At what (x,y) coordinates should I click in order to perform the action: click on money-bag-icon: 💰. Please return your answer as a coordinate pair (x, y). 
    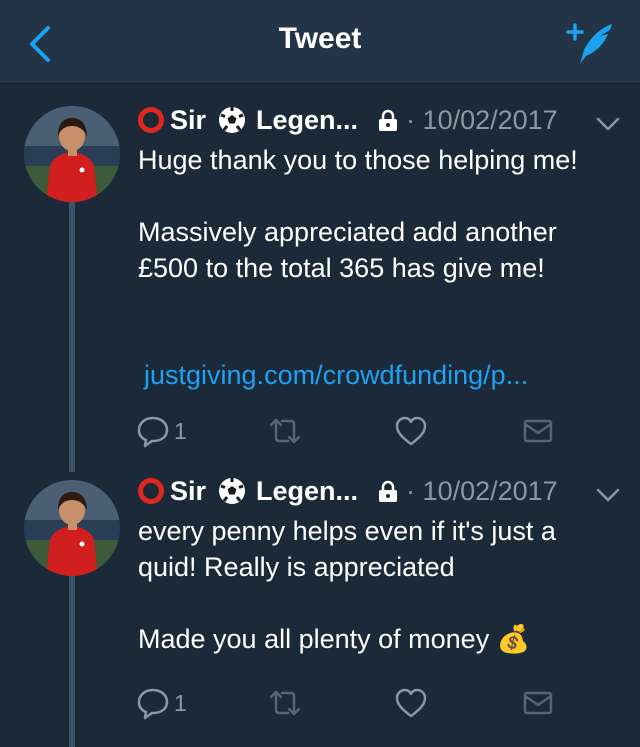
    Looking at the image, I should click on (513, 639).